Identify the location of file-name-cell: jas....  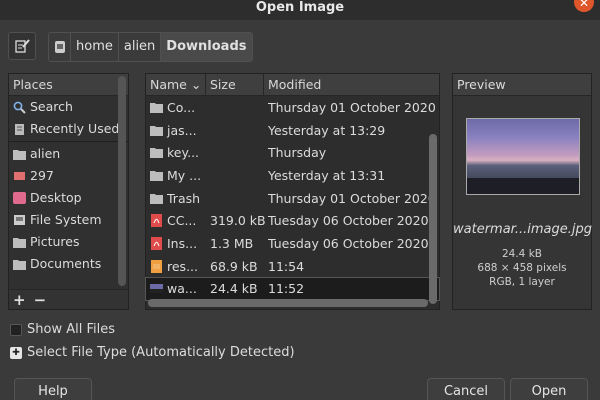
(176, 130).